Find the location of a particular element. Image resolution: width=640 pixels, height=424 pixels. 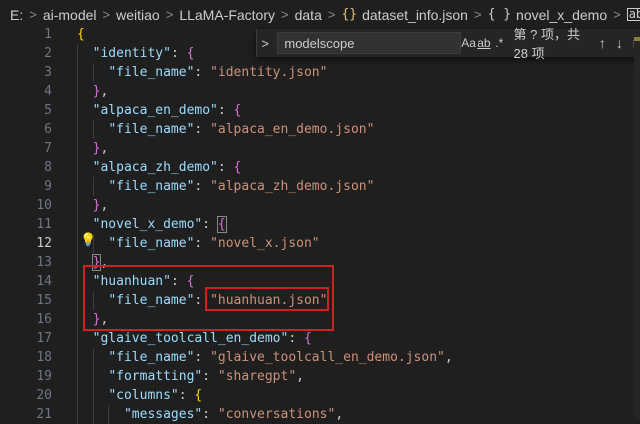

code-text: "messages": "conversations", is located at coordinates (210, 414).